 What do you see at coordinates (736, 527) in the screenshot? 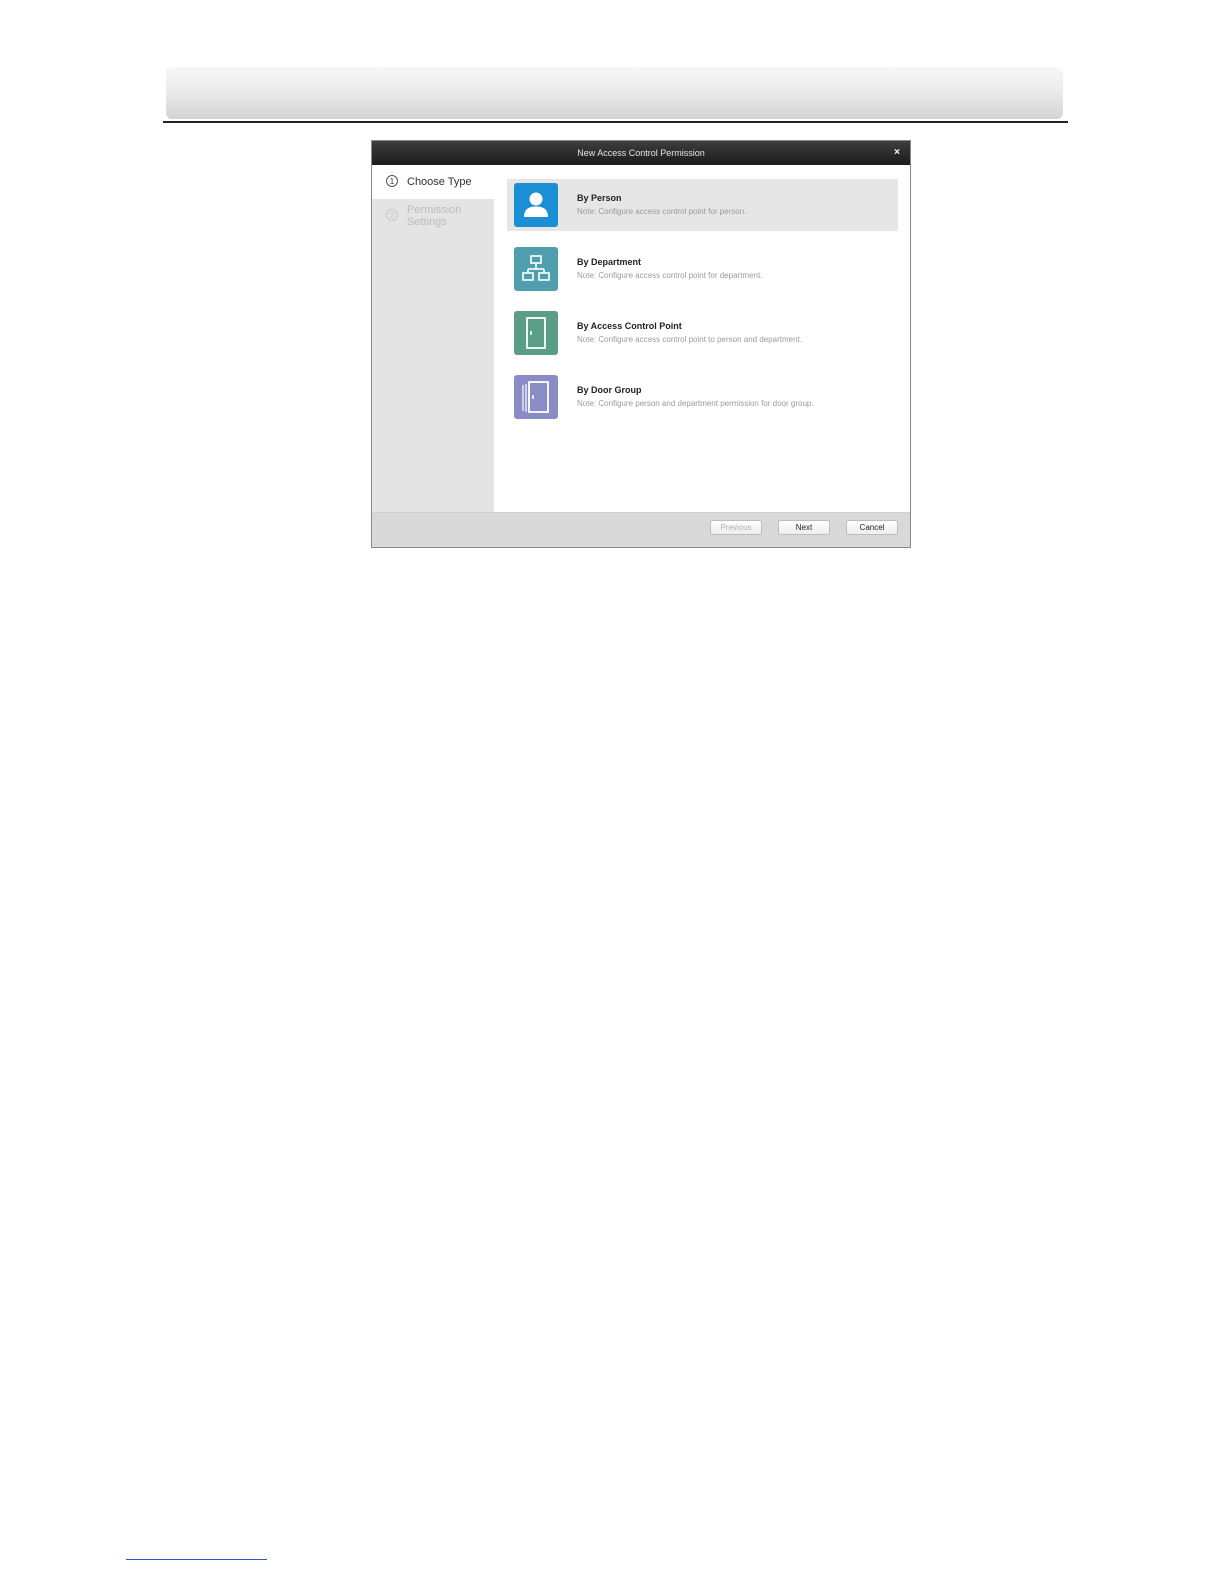
I see `previous-button: Previous` at bounding box center [736, 527].